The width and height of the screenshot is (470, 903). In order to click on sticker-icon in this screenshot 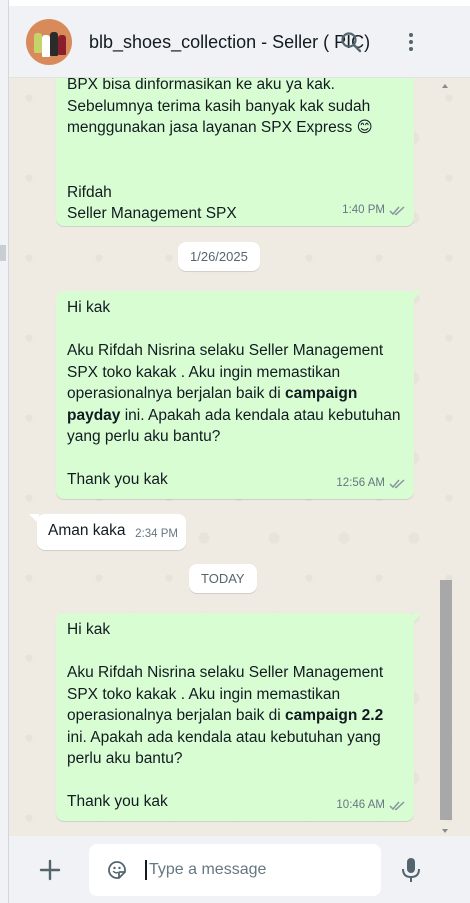, I will do `click(117, 870)`.